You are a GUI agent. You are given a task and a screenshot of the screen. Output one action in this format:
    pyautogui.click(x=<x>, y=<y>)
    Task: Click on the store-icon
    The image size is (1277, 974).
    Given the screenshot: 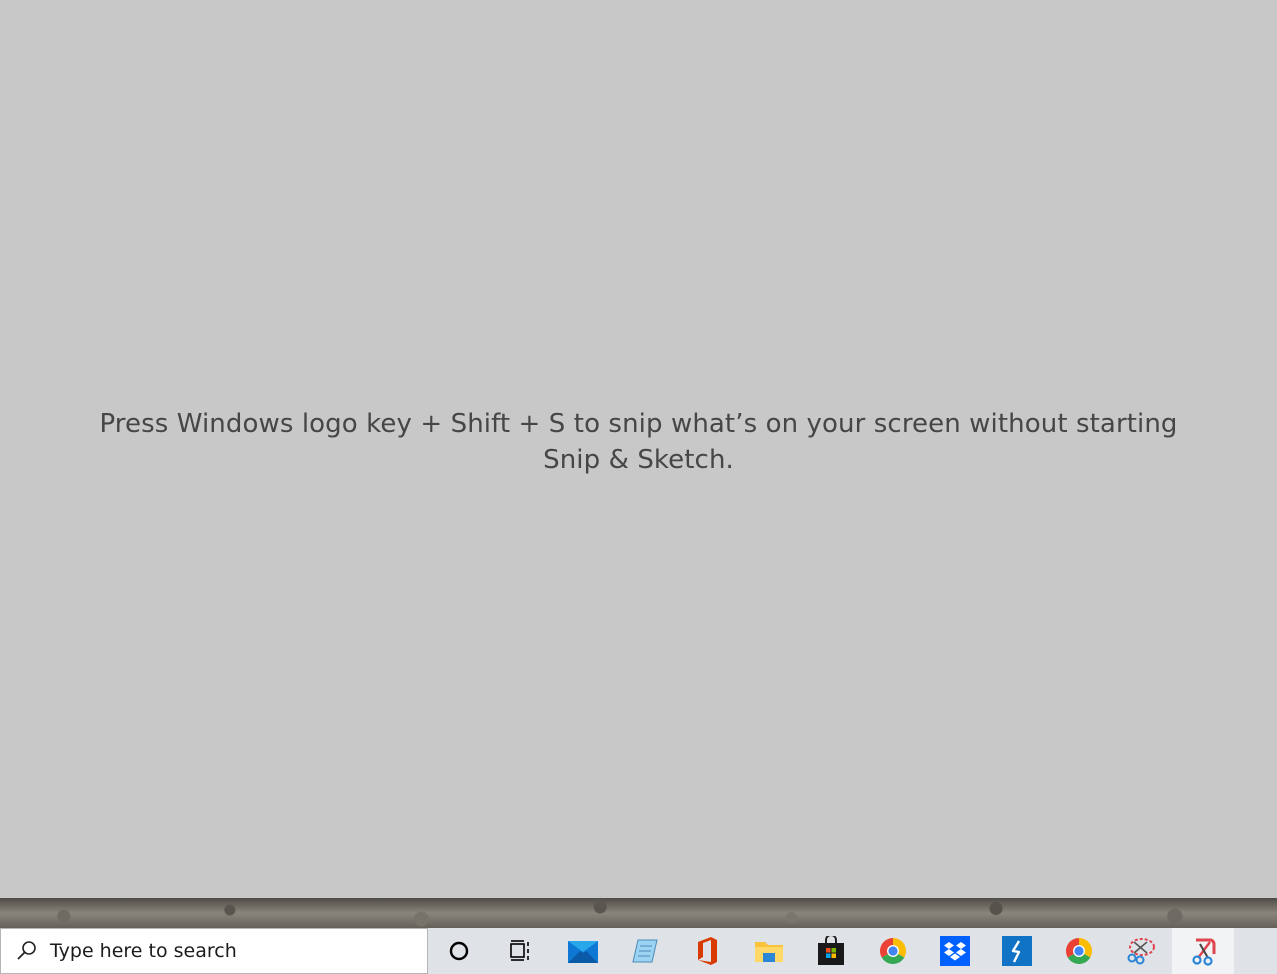 What is the action you would take?
    pyautogui.click(x=831, y=950)
    